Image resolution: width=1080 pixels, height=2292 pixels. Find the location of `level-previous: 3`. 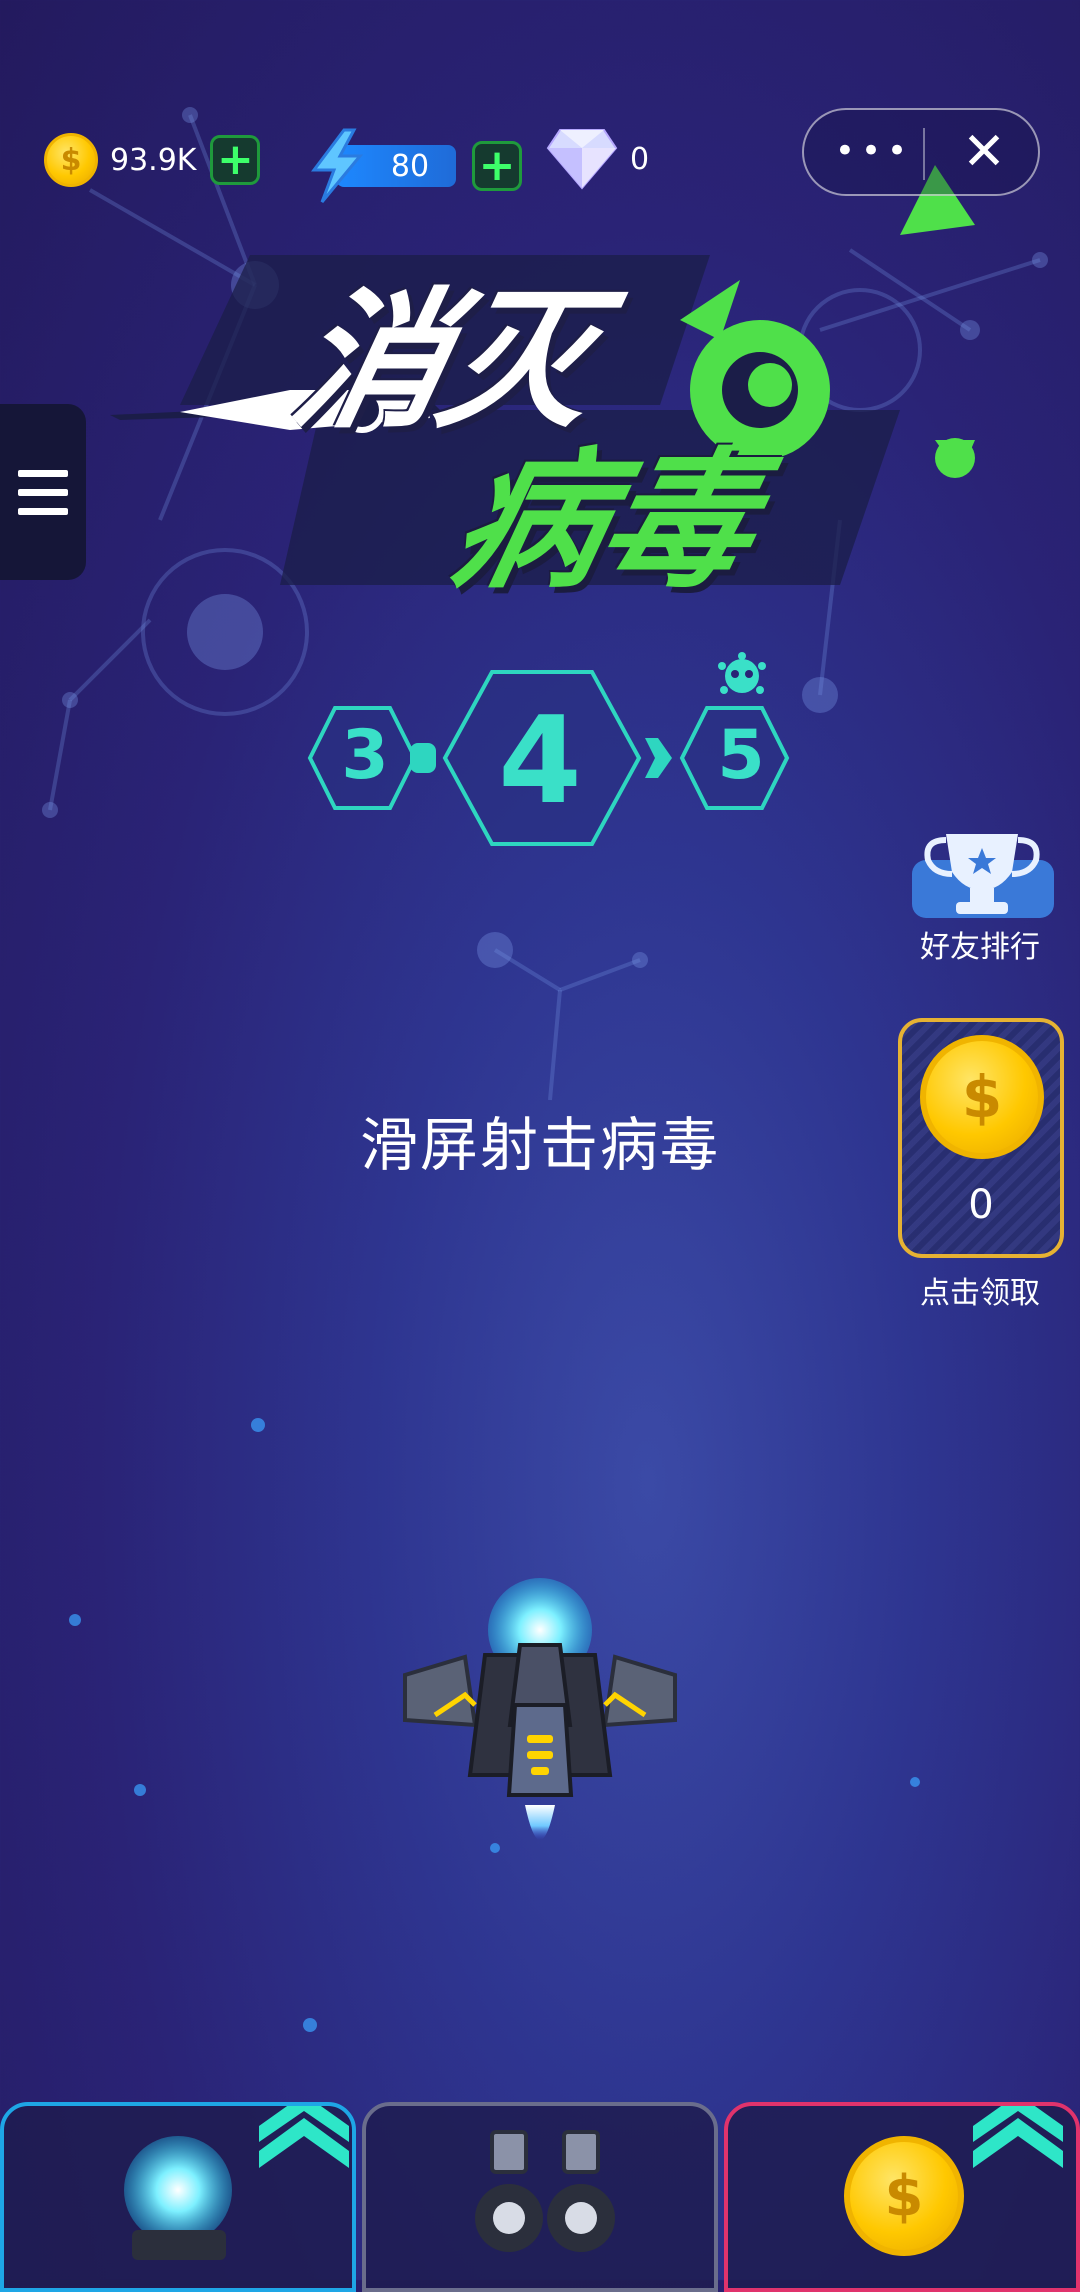

level-previous: 3 is located at coordinates (365, 755).